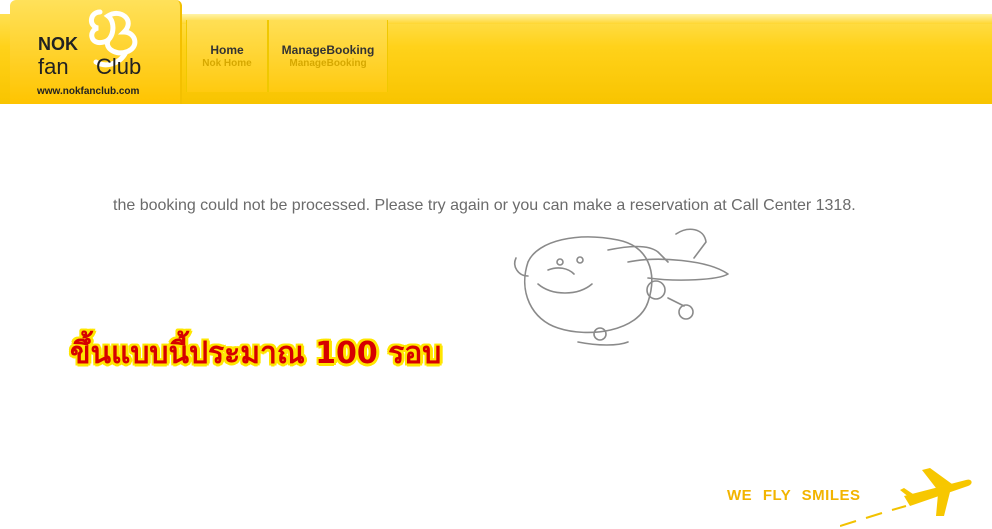 This screenshot has height=529, width=992. Describe the element at coordinates (328, 63) in the screenshot. I see `nav-manage-booking-sublabel: ManageBooking` at that location.